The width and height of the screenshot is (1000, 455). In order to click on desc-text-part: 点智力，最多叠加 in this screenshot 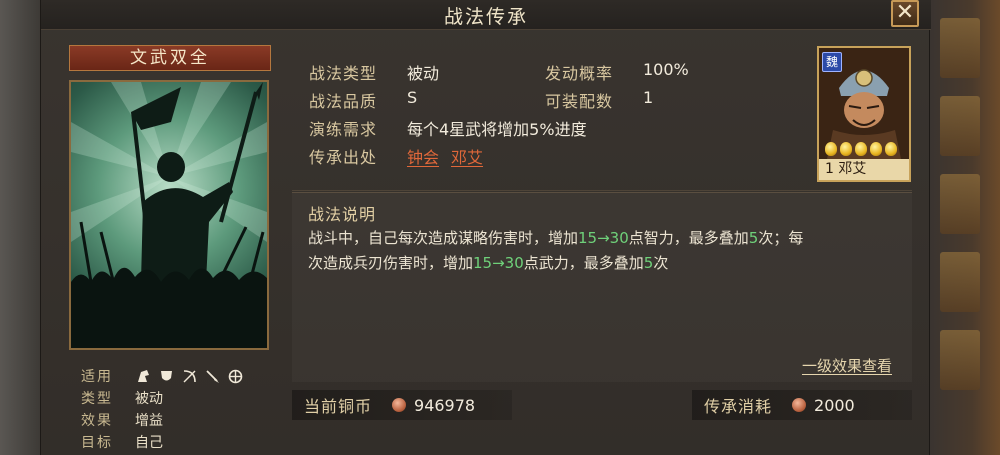, I will do `click(688, 238)`.